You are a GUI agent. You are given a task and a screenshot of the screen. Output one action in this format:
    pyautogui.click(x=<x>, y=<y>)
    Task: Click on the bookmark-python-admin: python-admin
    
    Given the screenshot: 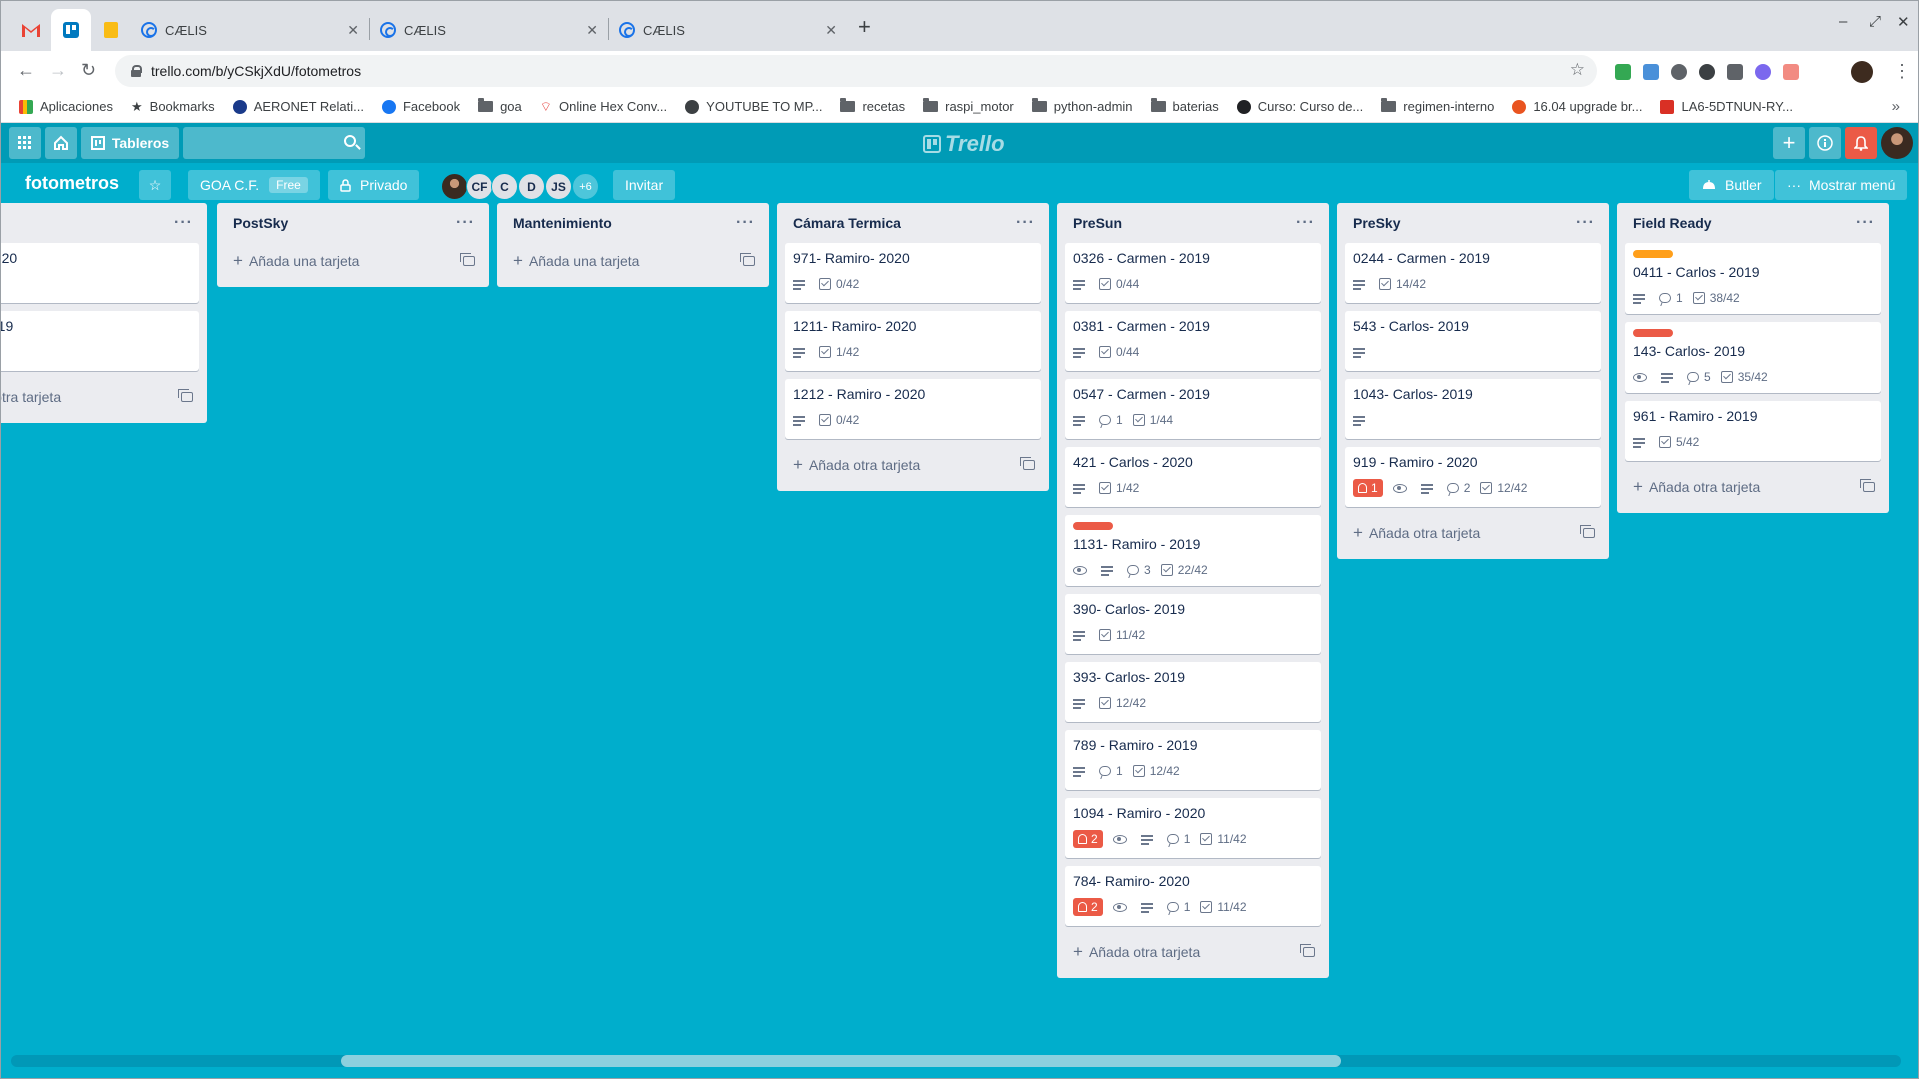 What is the action you would take?
    pyautogui.click(x=1082, y=106)
    